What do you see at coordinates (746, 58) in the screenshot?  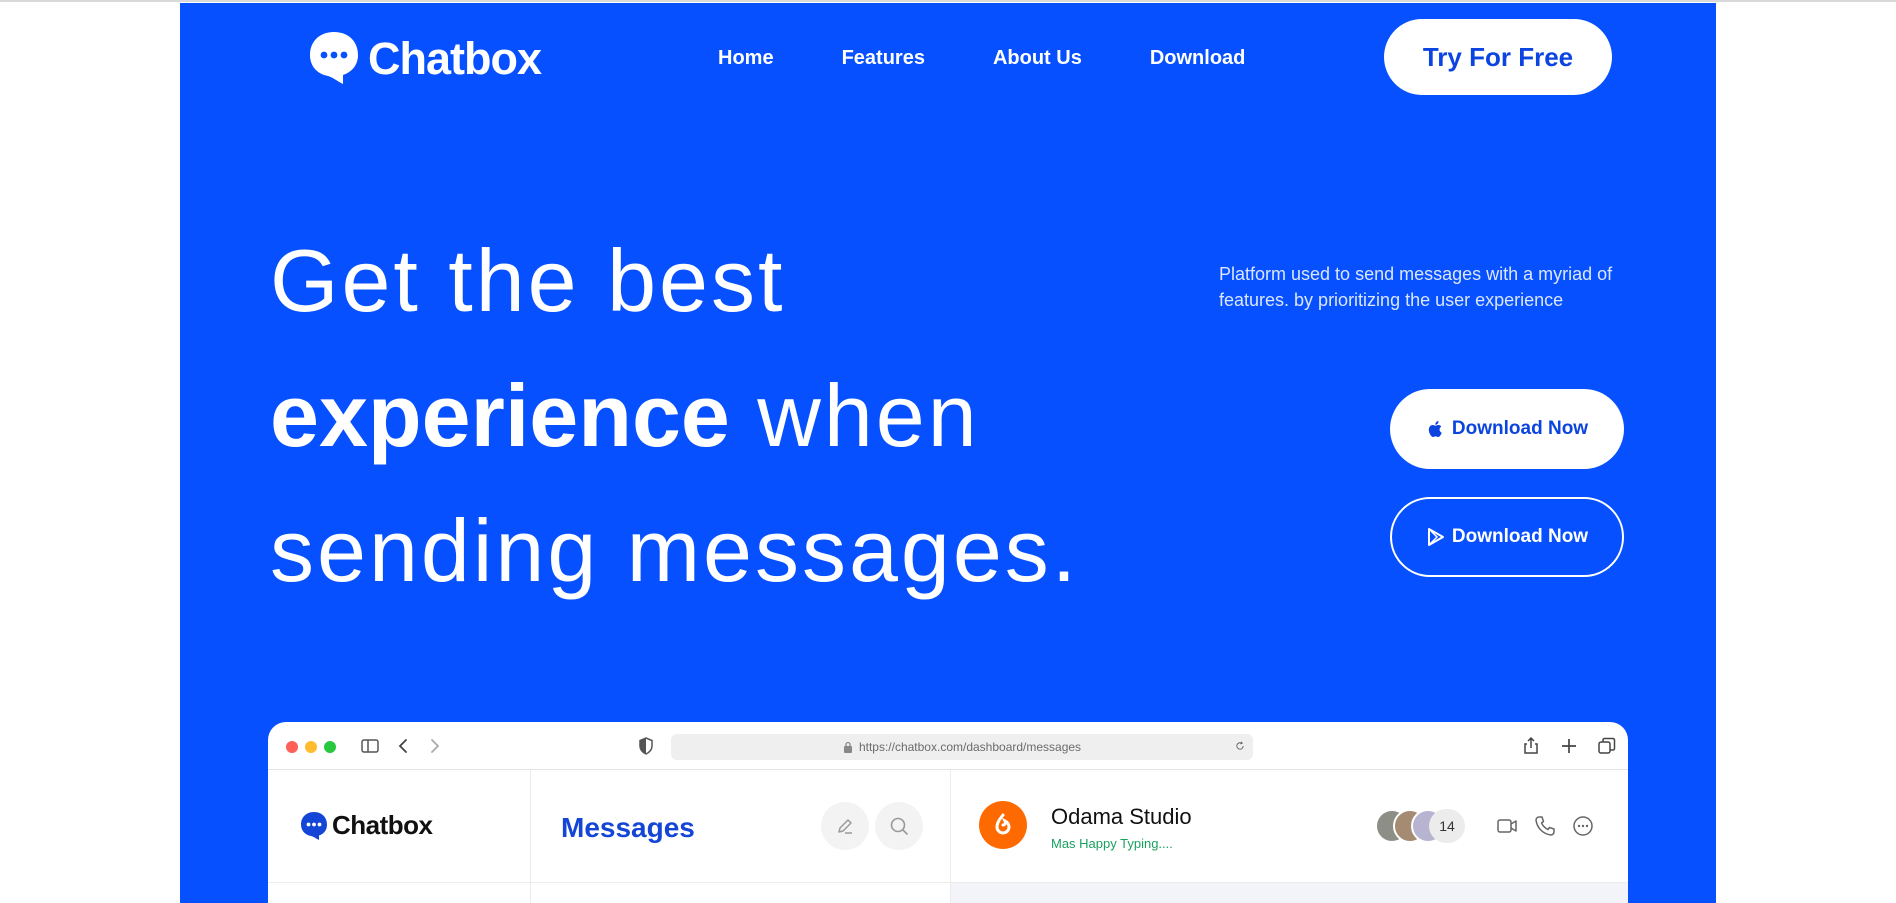 I see `nav-home: Home` at bounding box center [746, 58].